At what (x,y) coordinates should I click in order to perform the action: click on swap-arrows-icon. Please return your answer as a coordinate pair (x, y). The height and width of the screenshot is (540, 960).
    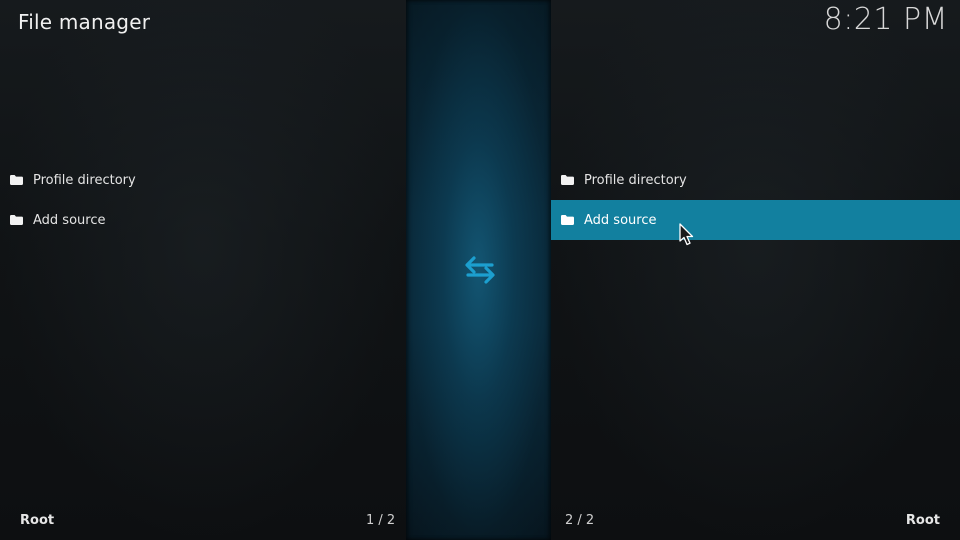
    Looking at the image, I should click on (480, 270).